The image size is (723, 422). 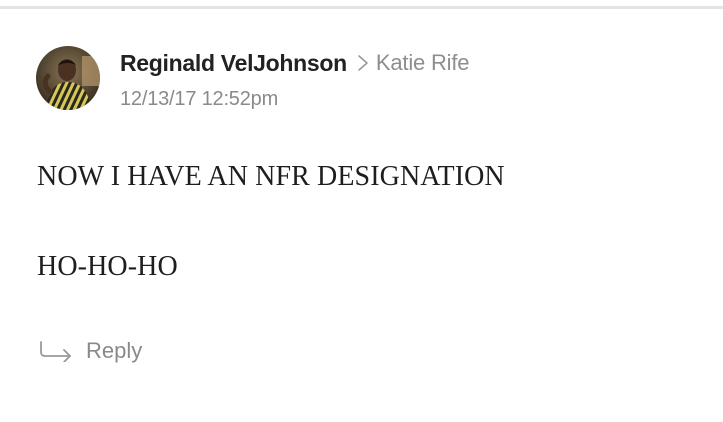 I want to click on reply-arrow-icon, so click(x=55, y=351).